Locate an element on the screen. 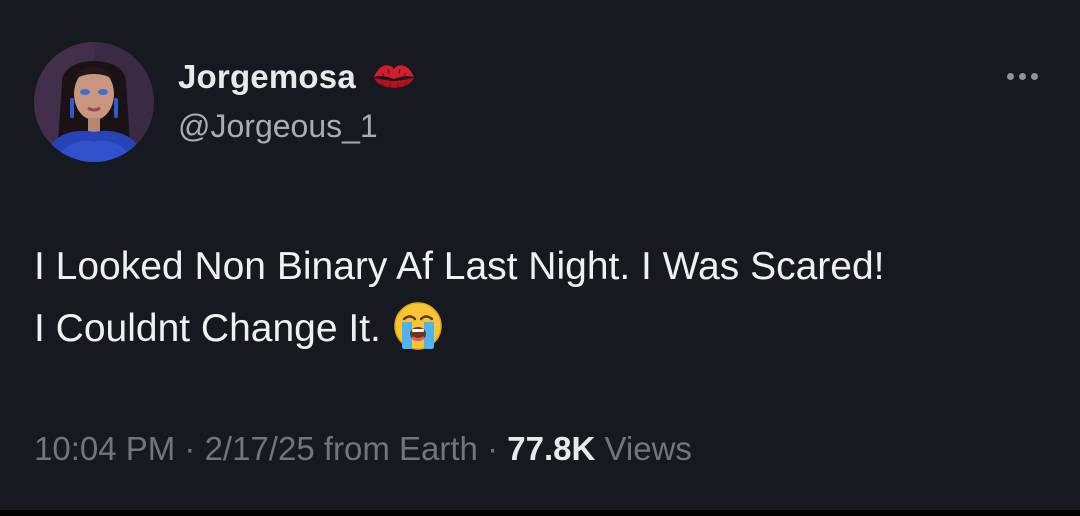 The image size is (1080, 516). author-display-name: Jorgemosa is located at coordinates (267, 77).